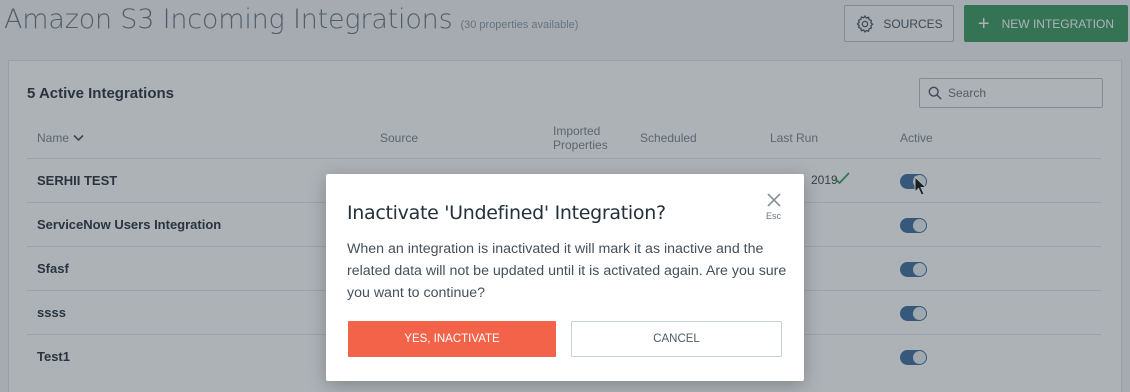 Image resolution: width=1130 pixels, height=392 pixels. Describe the element at coordinates (774, 200) in the screenshot. I see `close-icon` at that location.